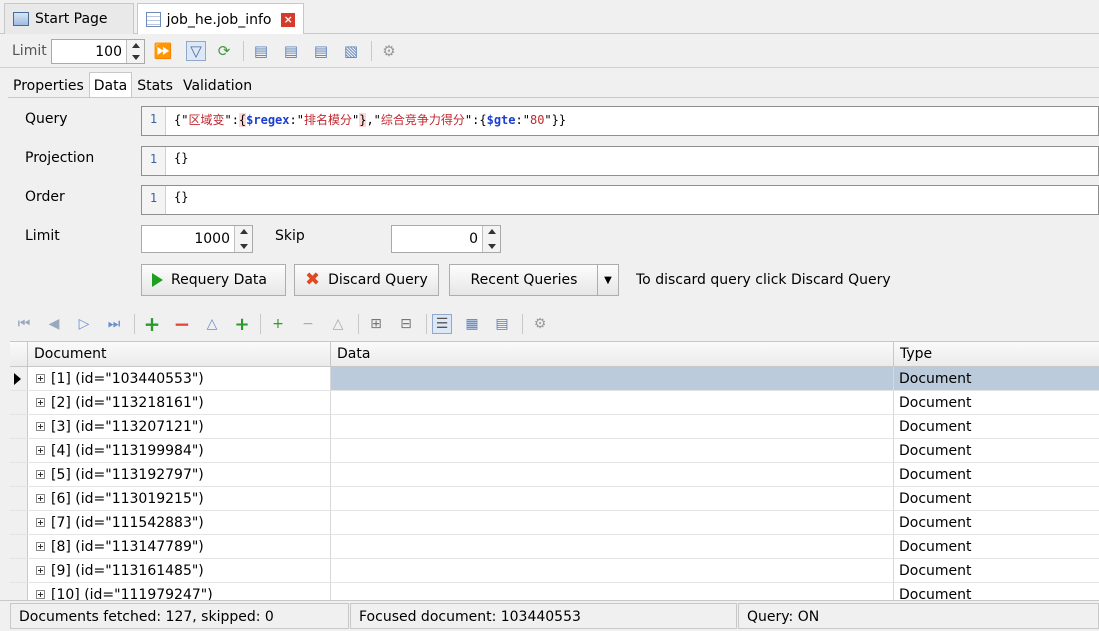 This screenshot has height=631, width=1099. What do you see at coordinates (212, 324) in the screenshot?
I see `move-up-icon: △` at bounding box center [212, 324].